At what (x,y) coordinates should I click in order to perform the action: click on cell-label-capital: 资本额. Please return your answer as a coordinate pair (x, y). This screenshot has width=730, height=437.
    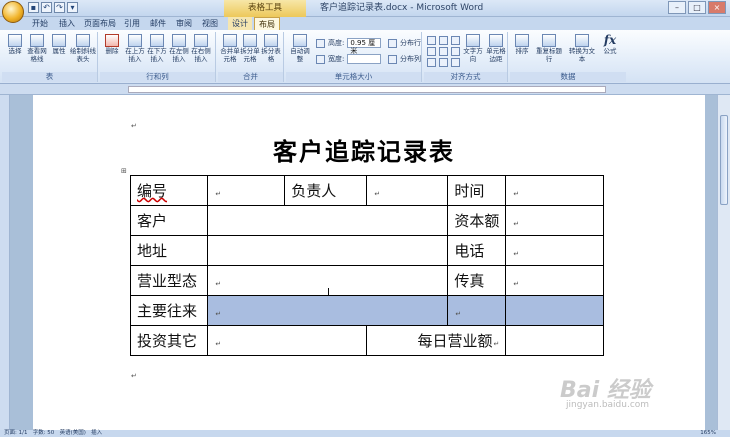
    Looking at the image, I should click on (477, 221).